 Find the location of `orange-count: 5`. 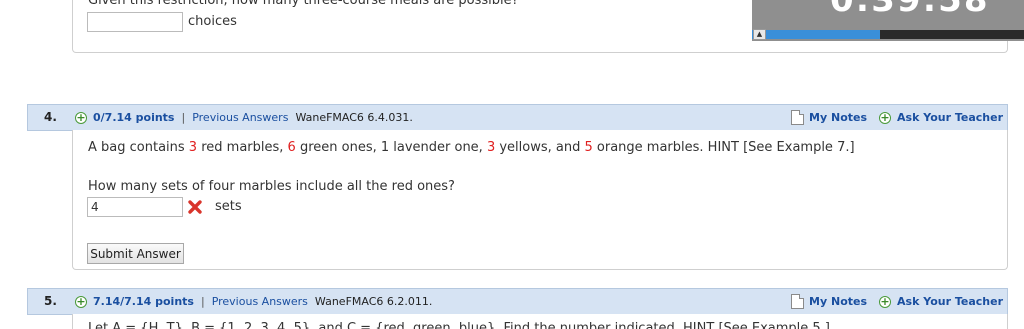

orange-count: 5 is located at coordinates (588, 147).